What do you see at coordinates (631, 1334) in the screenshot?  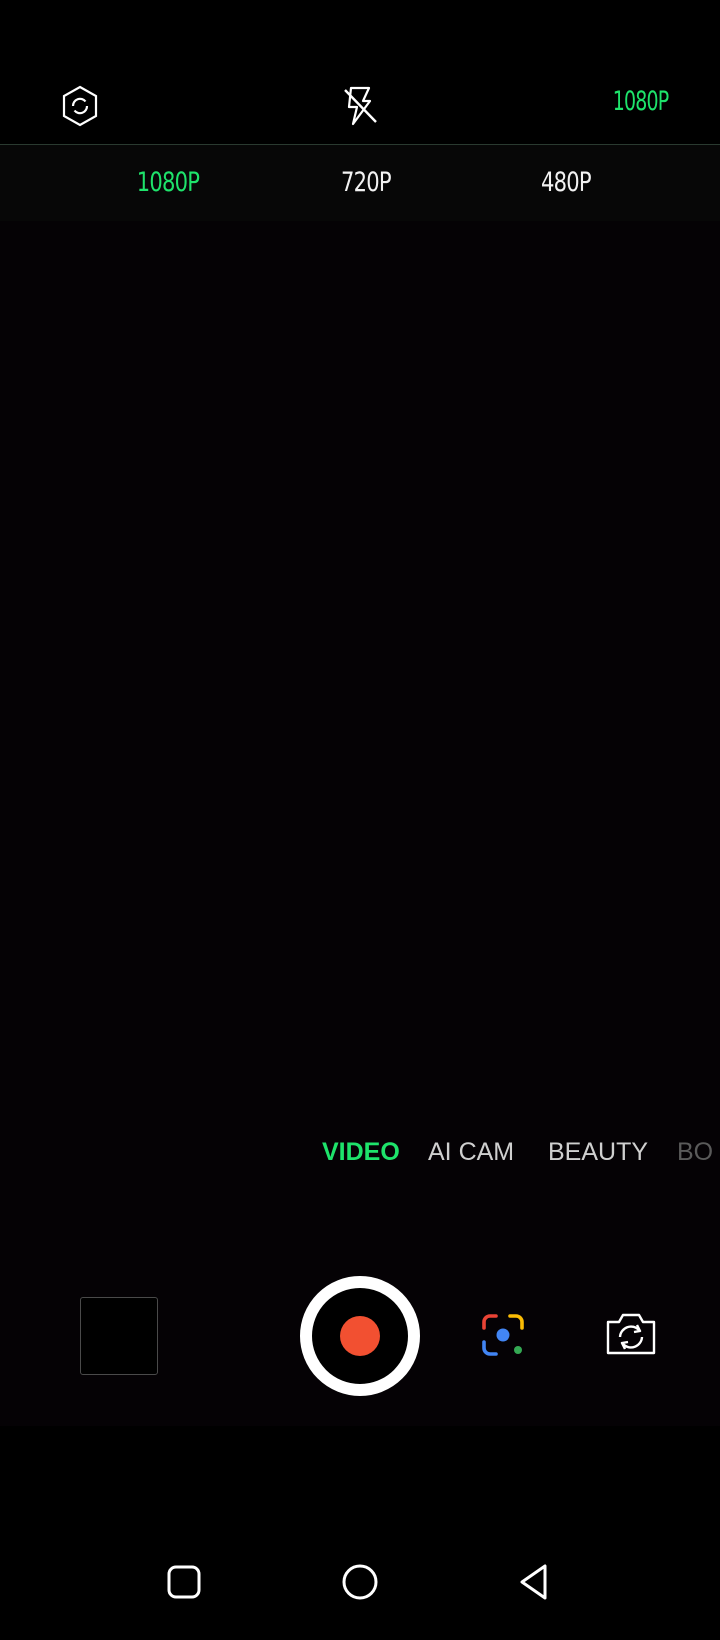 I see `camera-flip-icon` at bounding box center [631, 1334].